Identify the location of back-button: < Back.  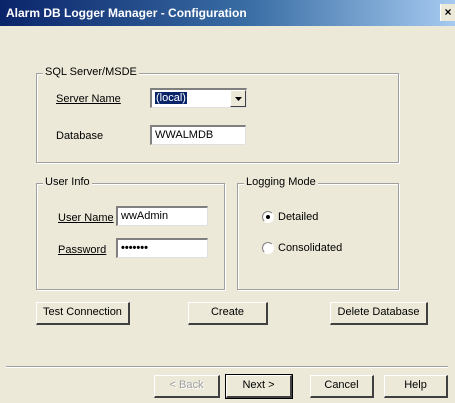
(187, 386).